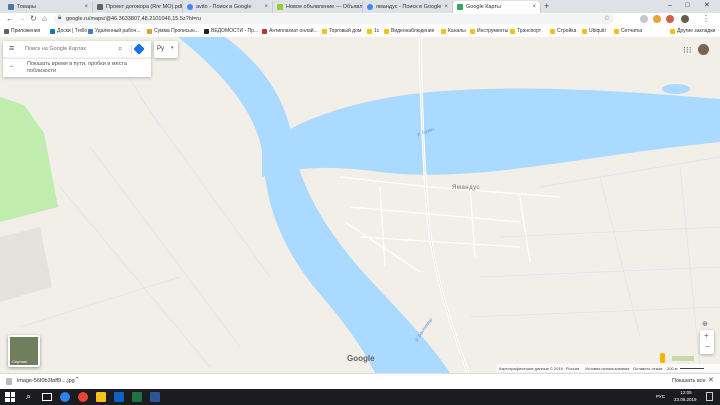  Describe the element at coordinates (26, 264) in the screenshot. I see `field-area` at that location.